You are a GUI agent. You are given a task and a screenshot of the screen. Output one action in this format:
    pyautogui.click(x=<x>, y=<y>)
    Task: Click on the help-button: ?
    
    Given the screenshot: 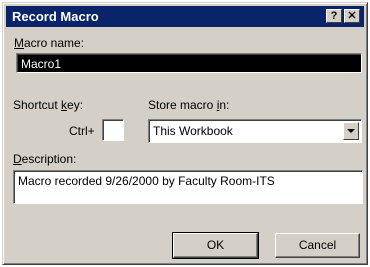 What is the action you would take?
    pyautogui.click(x=334, y=16)
    